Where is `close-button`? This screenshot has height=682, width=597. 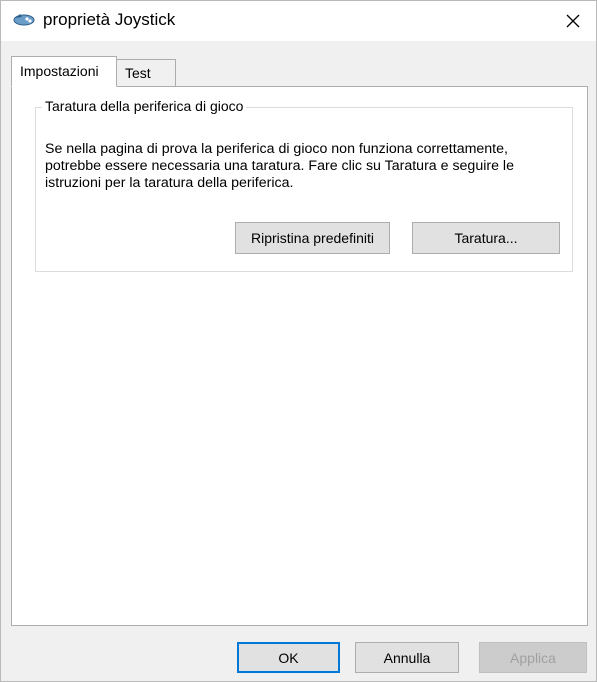 close-button is located at coordinates (573, 21).